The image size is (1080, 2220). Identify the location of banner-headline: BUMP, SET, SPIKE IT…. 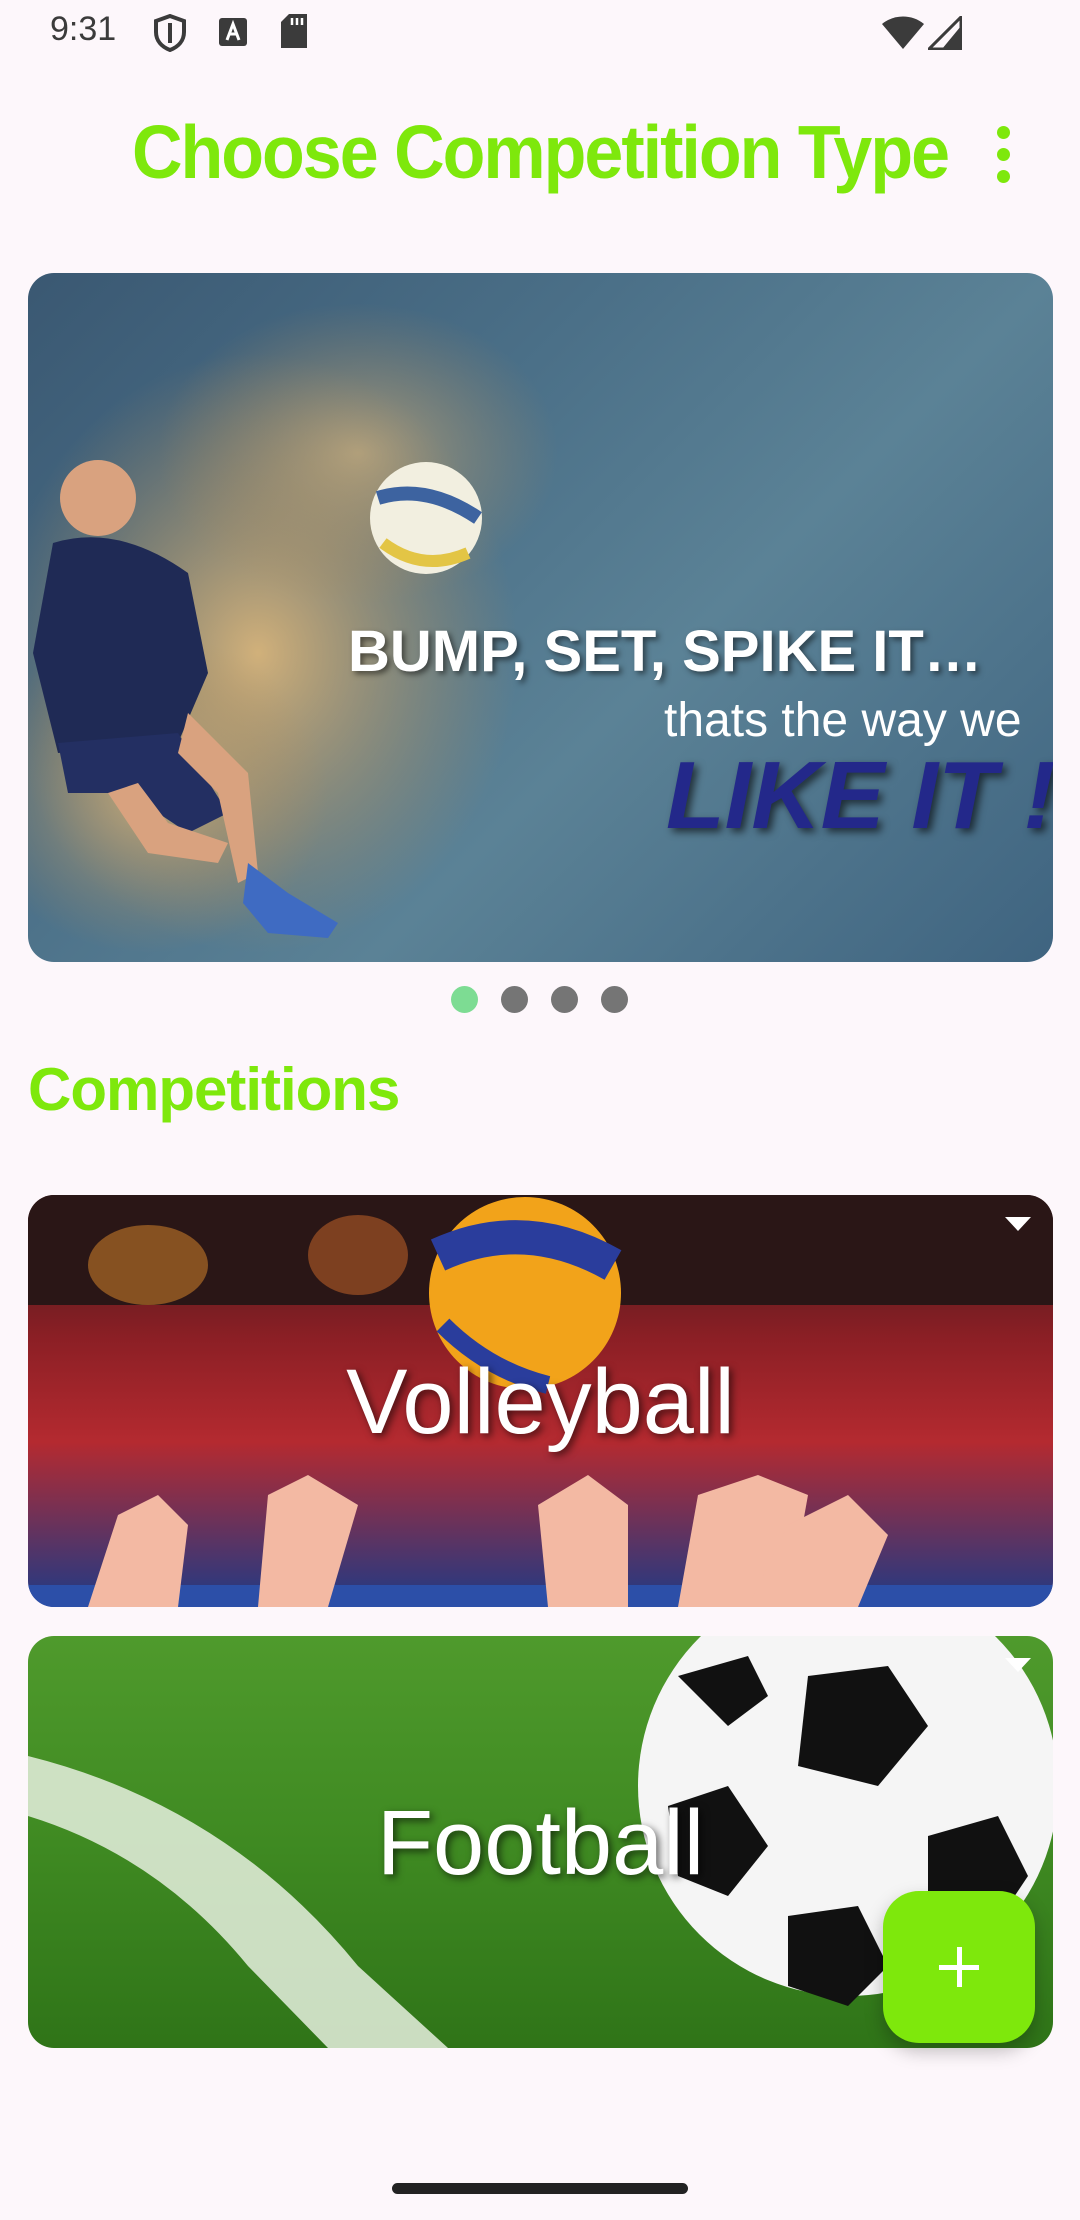
(665, 651).